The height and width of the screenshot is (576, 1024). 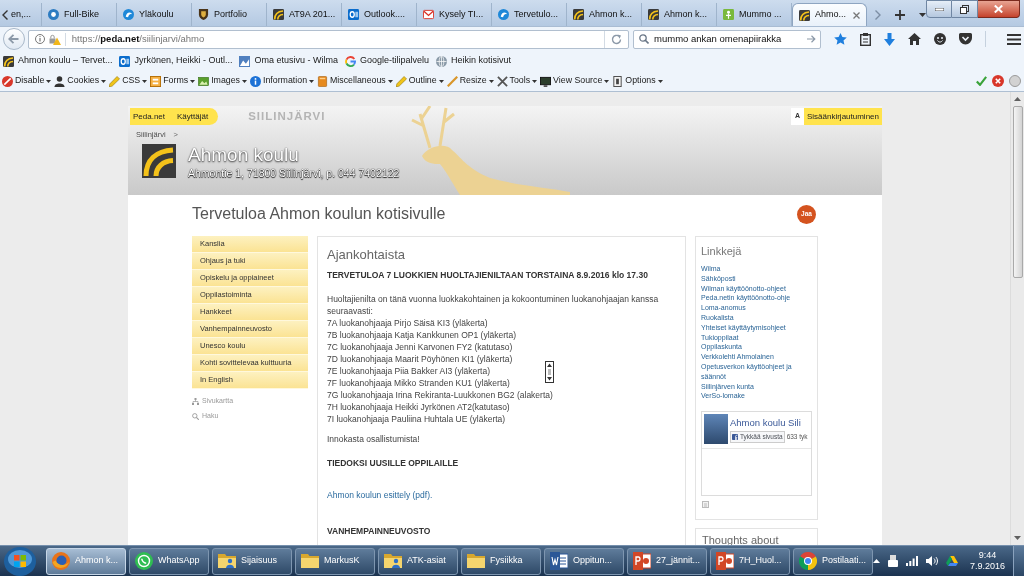 What do you see at coordinates (244, 155) in the screenshot?
I see `school-name: Ahmon koulu` at bounding box center [244, 155].